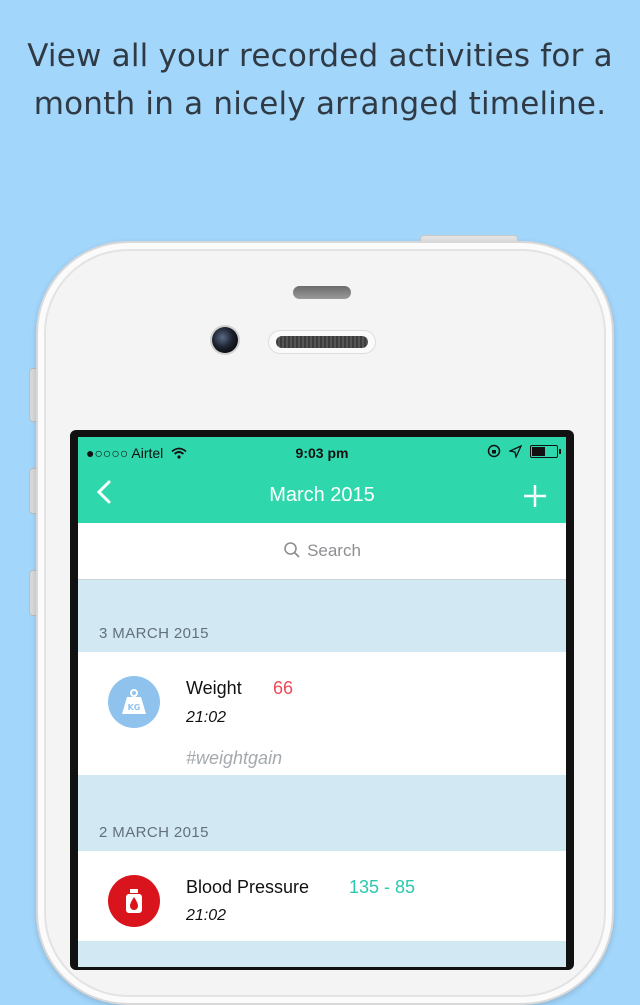 This screenshot has width=640, height=1005. I want to click on rotation-lock-icon, so click(494, 451).